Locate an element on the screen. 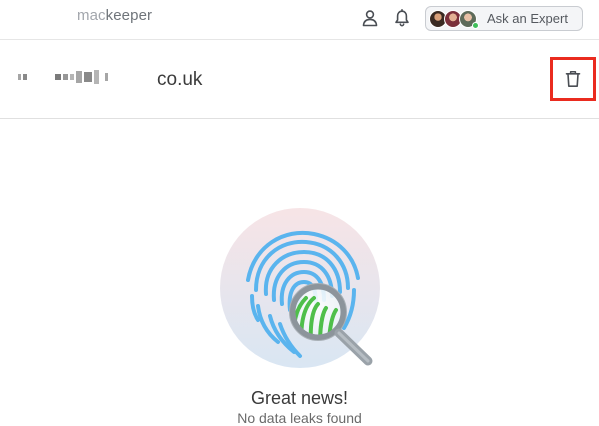 The image size is (599, 426). expert-avatars is located at coordinates (457, 19).